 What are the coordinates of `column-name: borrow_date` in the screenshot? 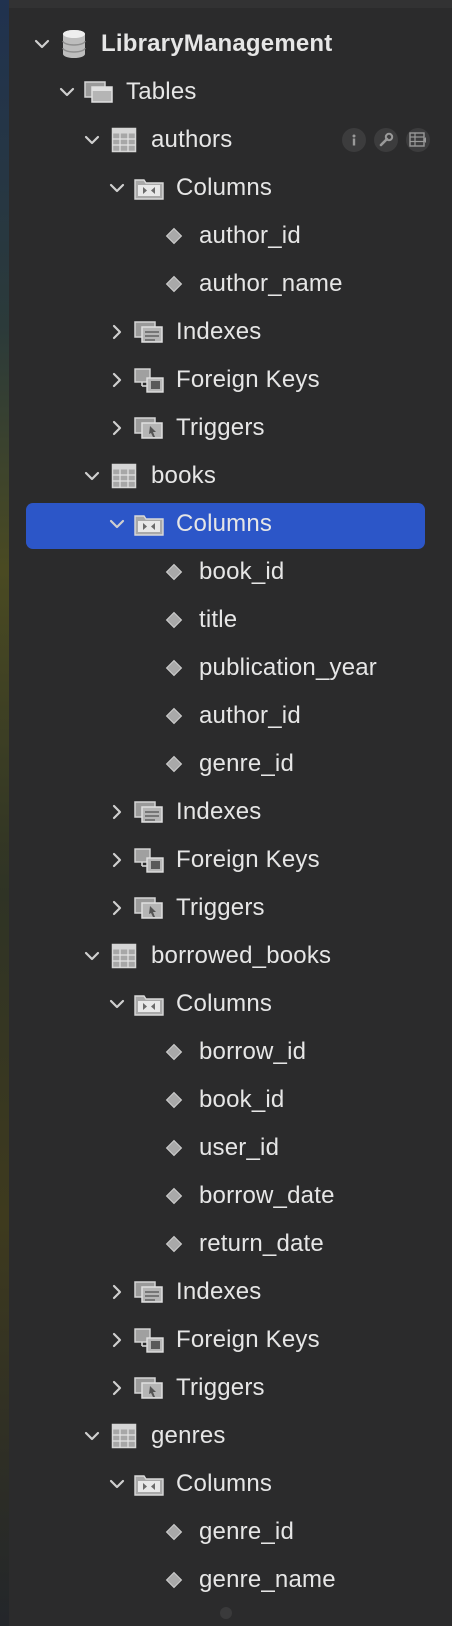 It's located at (267, 1195).